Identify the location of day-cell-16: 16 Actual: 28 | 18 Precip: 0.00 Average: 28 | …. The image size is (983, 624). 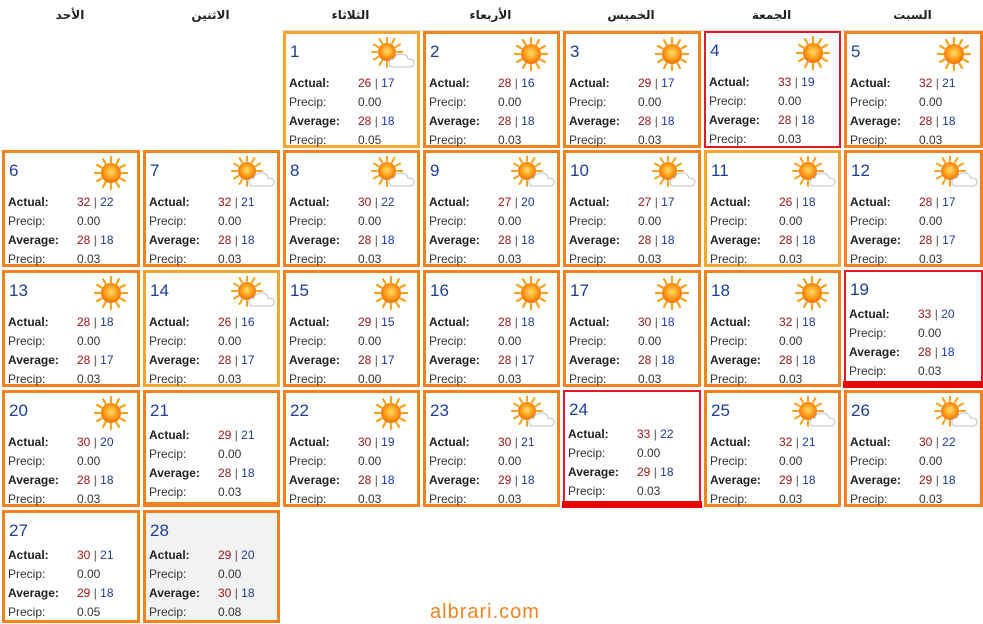
(491, 328).